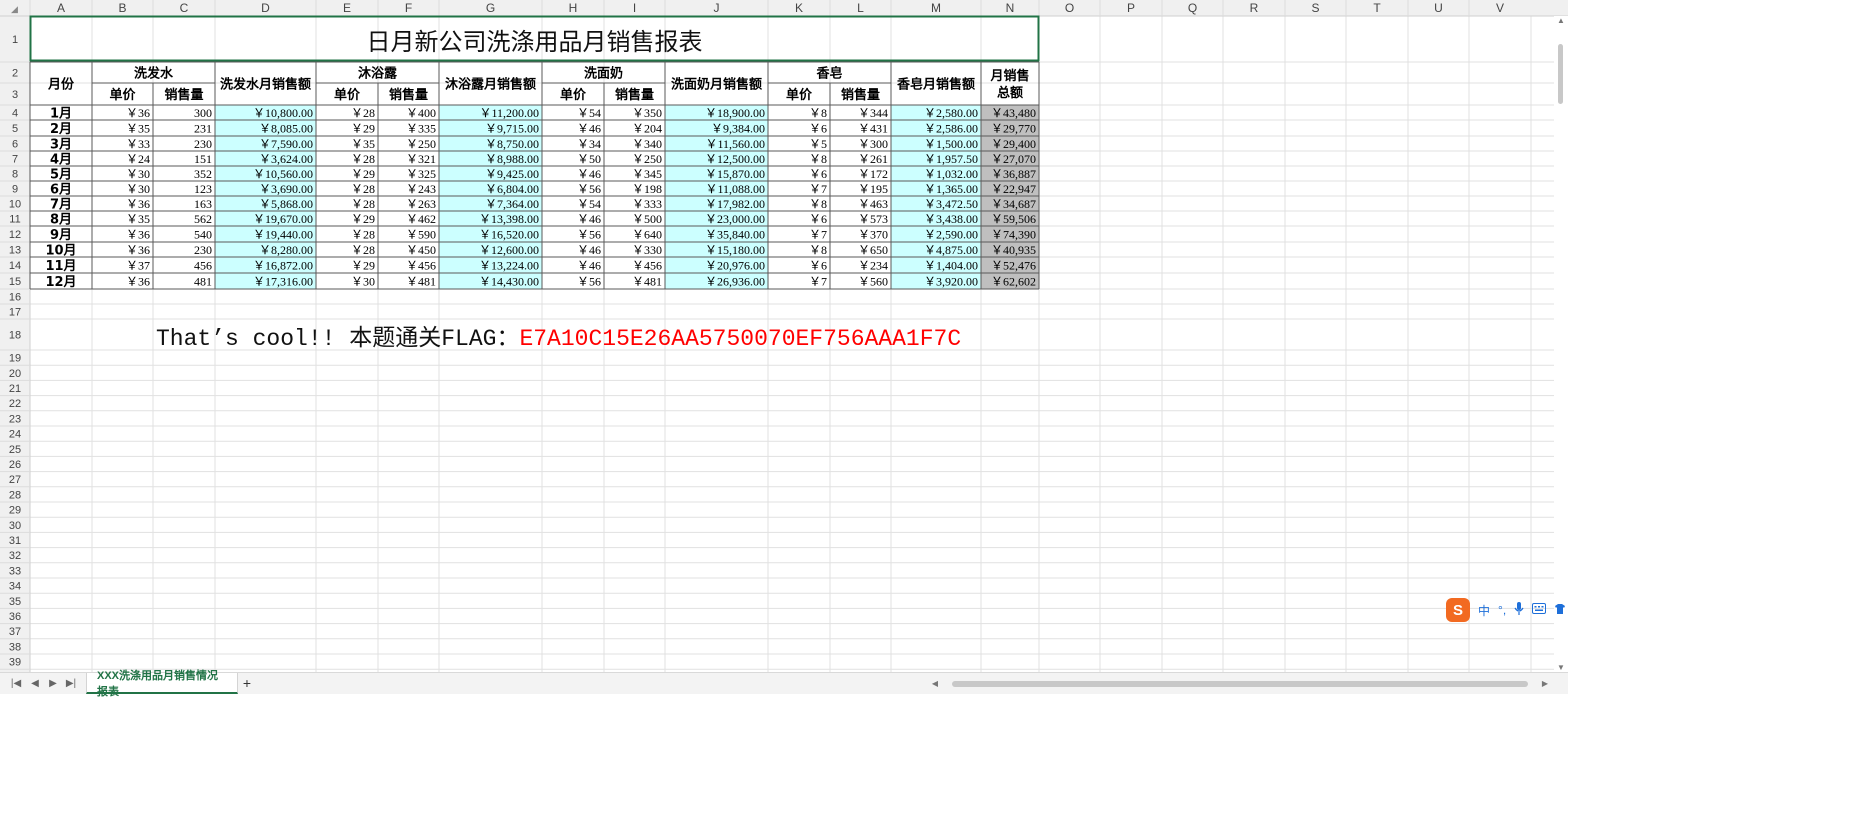 This screenshot has width=1863, height=825. I want to click on month-cell: 11月, so click(60, 266).